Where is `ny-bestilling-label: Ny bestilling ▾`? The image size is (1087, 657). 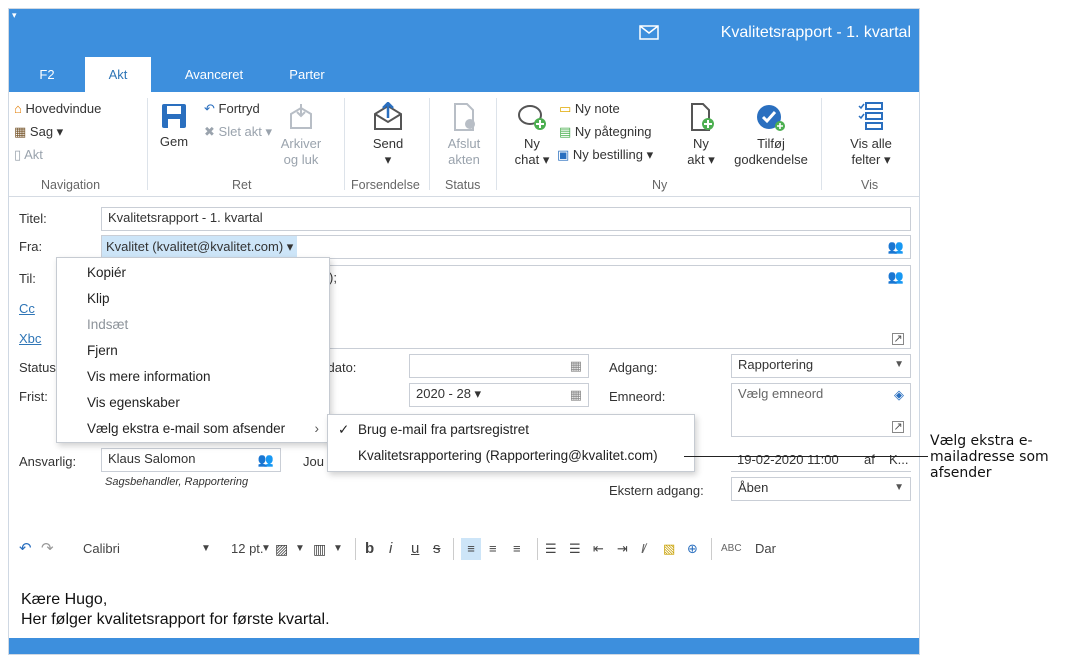 ny-bestilling-label: Ny bestilling ▾ is located at coordinates (613, 154).